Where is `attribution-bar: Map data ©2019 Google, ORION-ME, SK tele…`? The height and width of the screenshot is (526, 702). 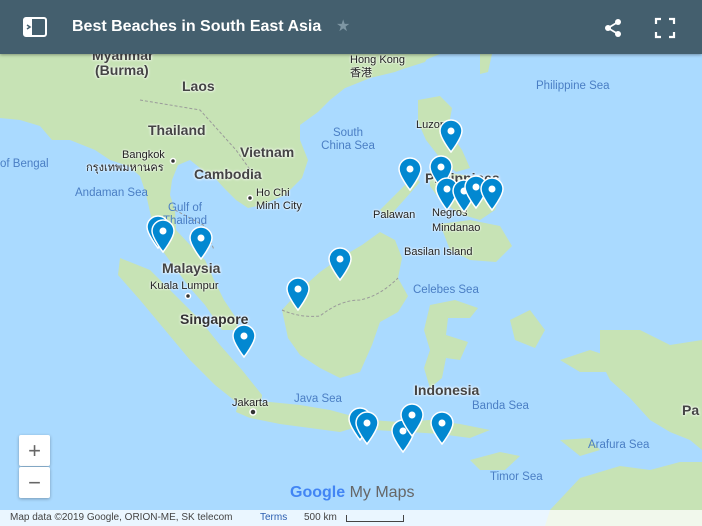
attribution-bar: Map data ©2019 Google, ORION-ME, SK tele… is located at coordinates (351, 518).